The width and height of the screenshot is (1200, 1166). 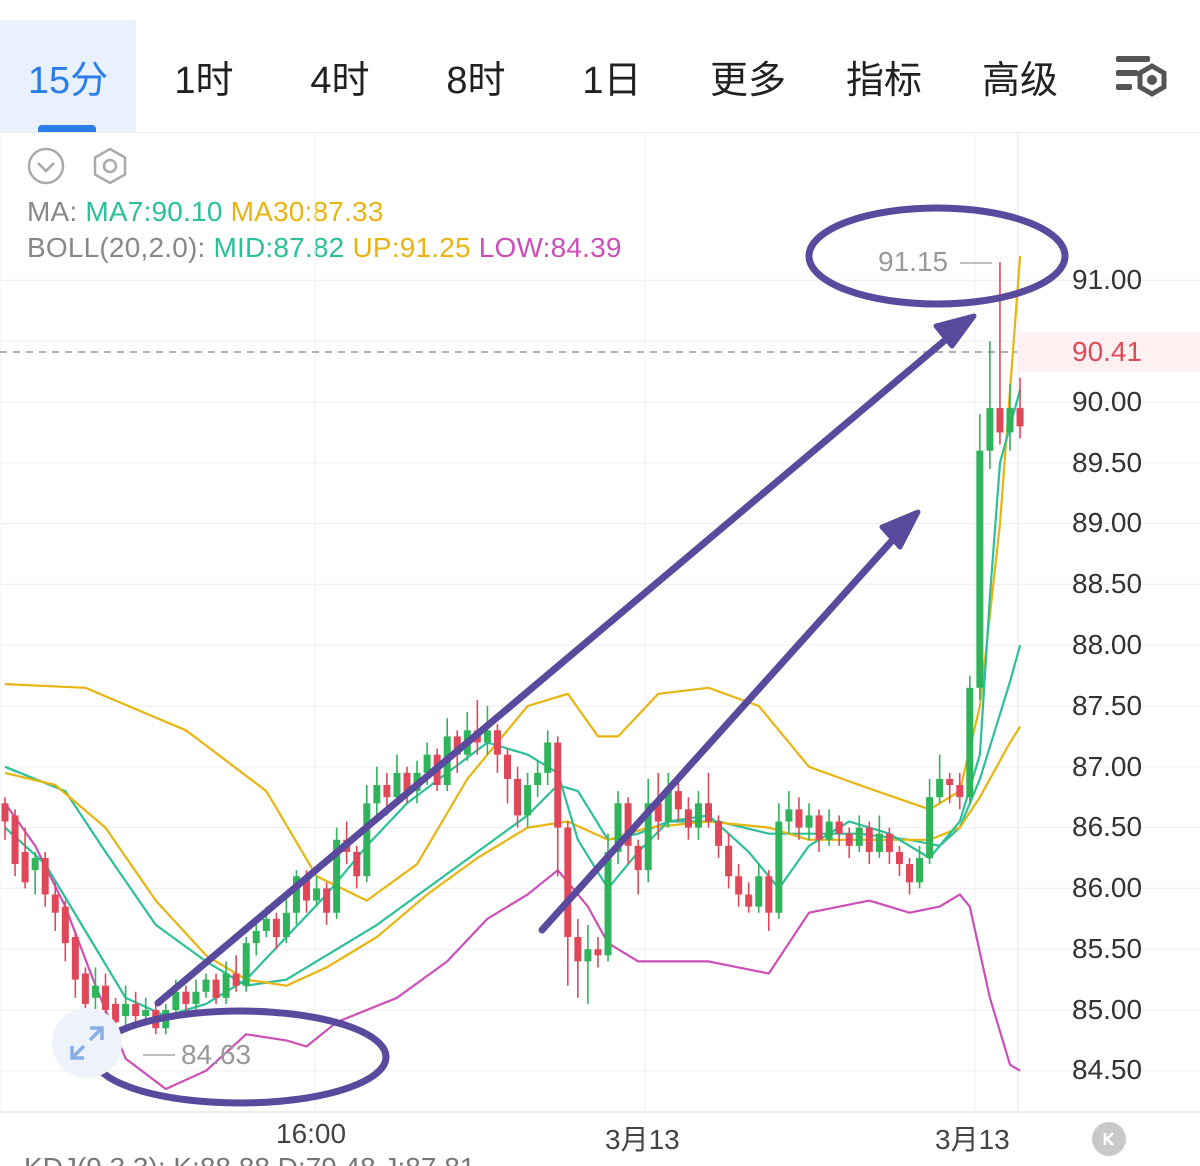 What do you see at coordinates (216, 1054) in the screenshot?
I see `low-extreme-label: 84.63` at bounding box center [216, 1054].